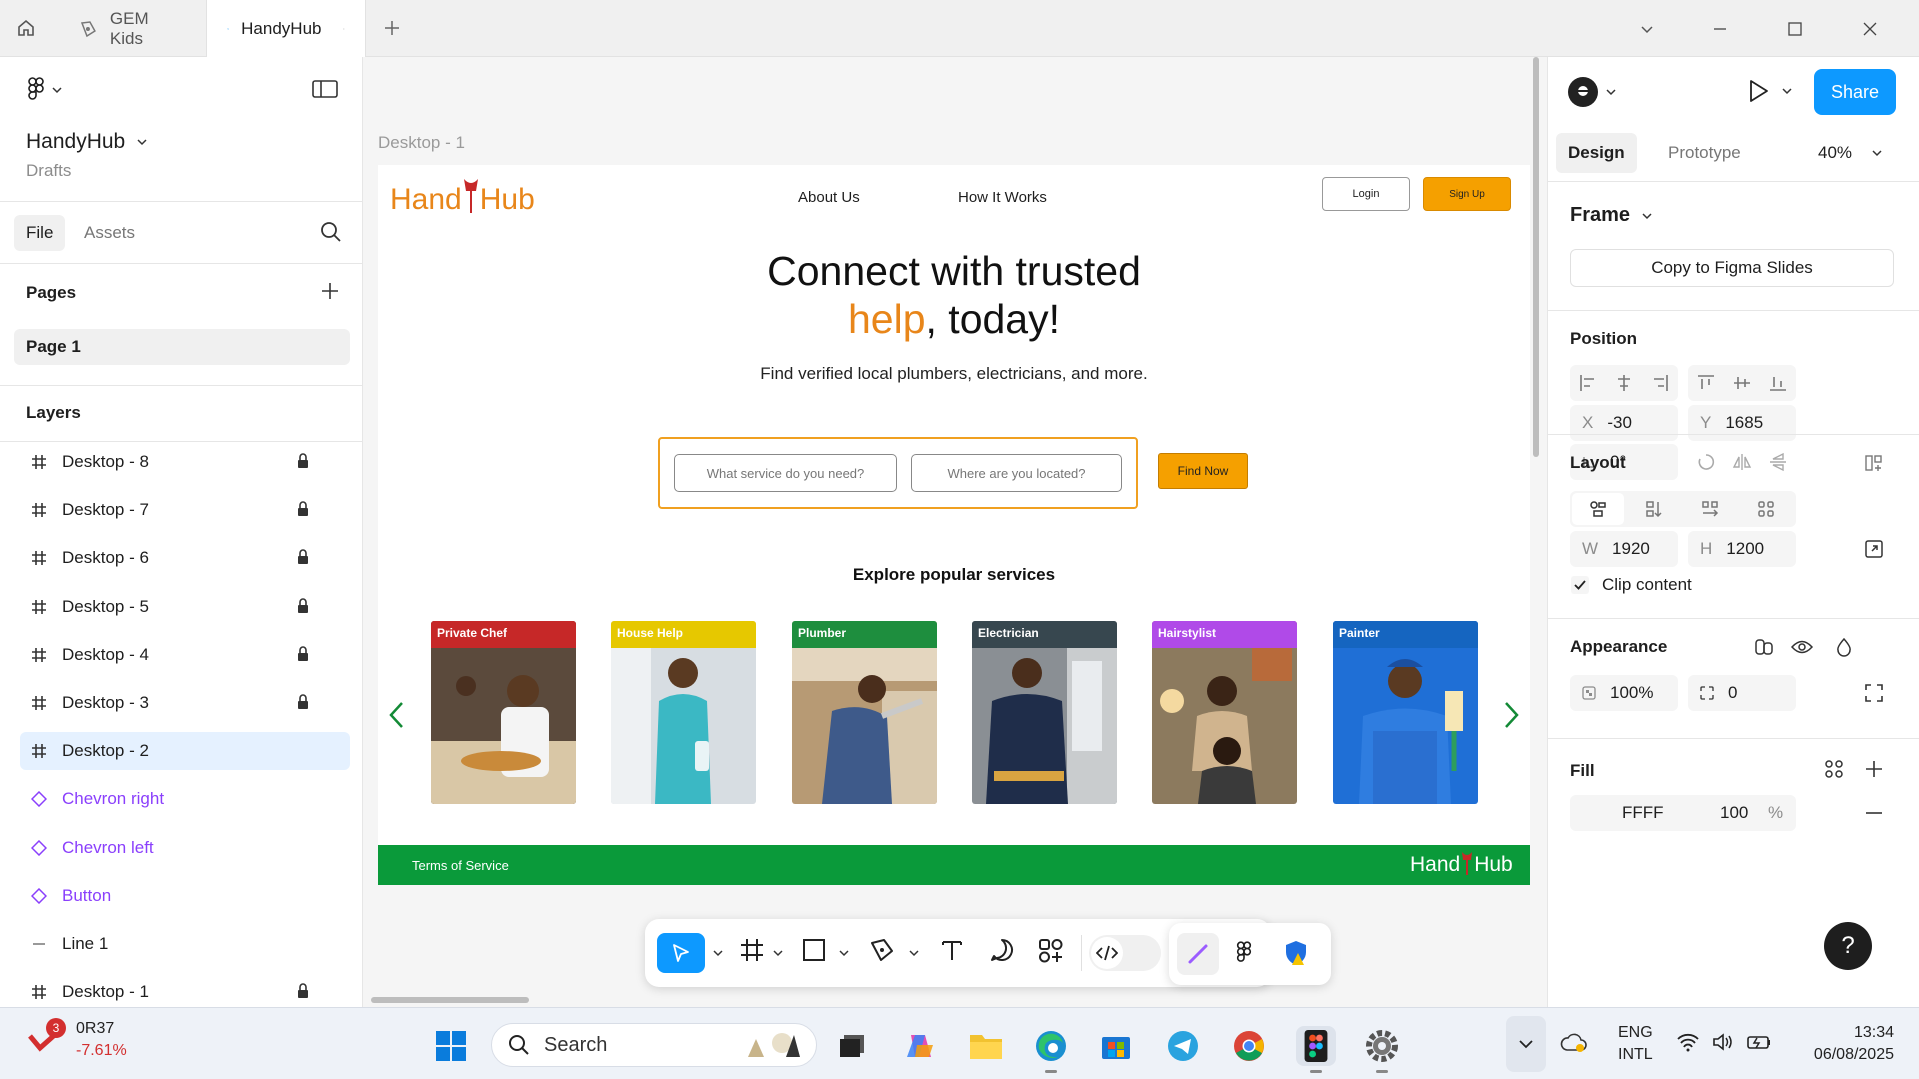 Image resolution: width=1919 pixels, height=1079 pixels. I want to click on layer-item: Desktop - 1, so click(185, 990).